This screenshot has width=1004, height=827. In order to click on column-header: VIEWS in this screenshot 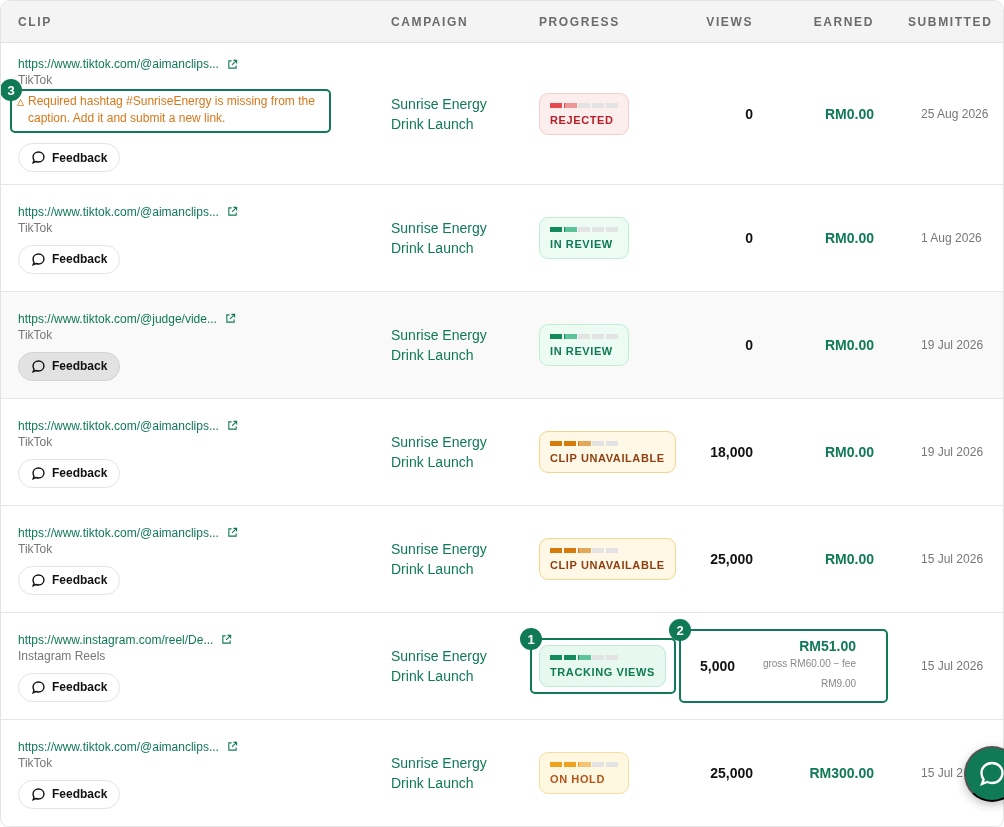, I will do `click(729, 21)`.